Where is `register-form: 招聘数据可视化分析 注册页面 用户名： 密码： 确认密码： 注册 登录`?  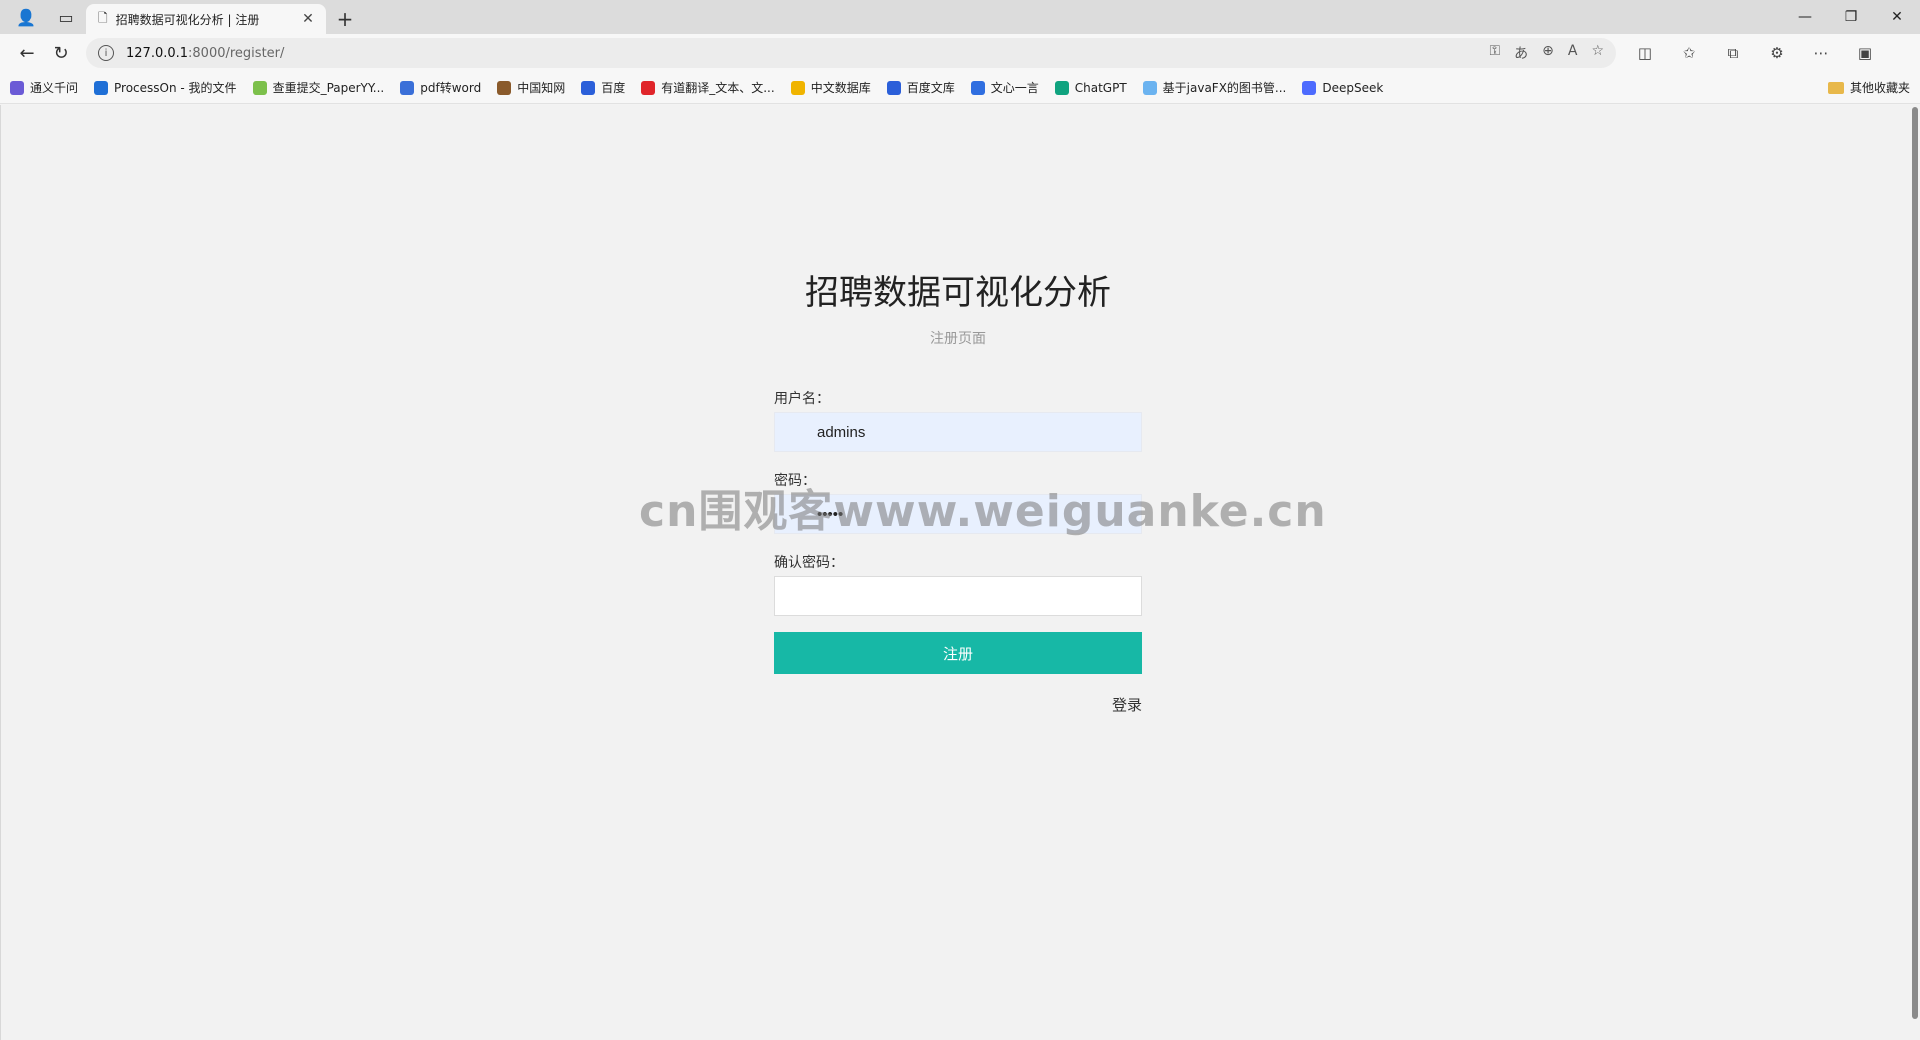 register-form: 招聘数据可视化分析 注册页面 用户名： 密码： 确认密码： 注册 登录 is located at coordinates (958, 490).